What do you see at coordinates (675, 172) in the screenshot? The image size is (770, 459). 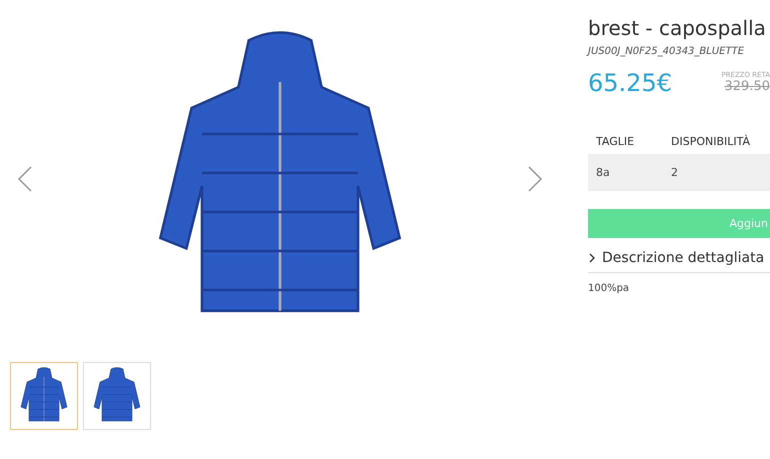 I see `table-cell-text: 2` at bounding box center [675, 172].